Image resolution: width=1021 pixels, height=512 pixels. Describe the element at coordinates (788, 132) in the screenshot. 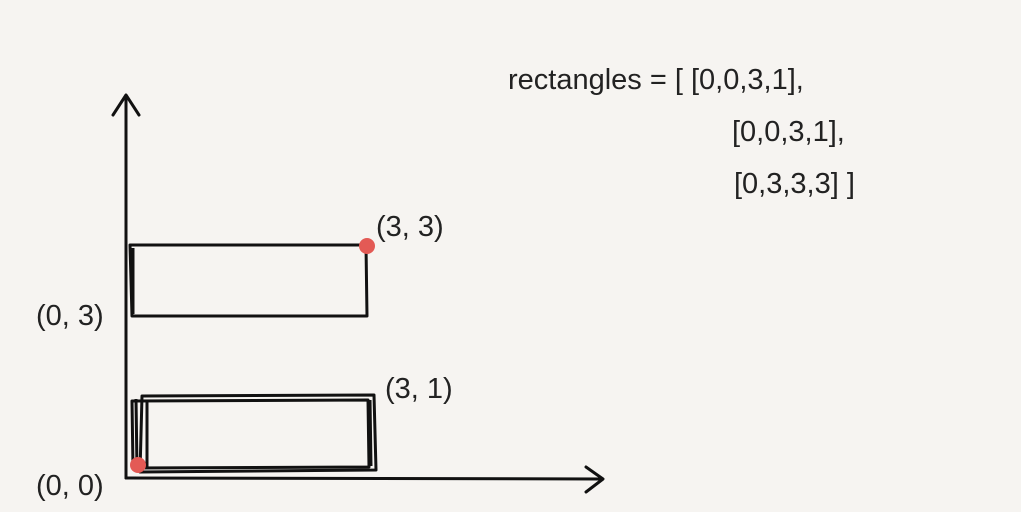

I see `rectangles-line-2: [0,0,3,1],` at that location.